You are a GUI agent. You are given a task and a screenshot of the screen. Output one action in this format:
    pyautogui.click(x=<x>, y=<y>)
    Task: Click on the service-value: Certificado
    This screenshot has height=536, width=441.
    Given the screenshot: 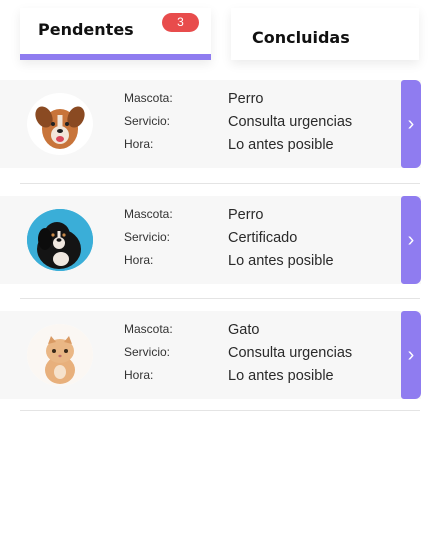 What is the action you would take?
    pyautogui.click(x=263, y=238)
    